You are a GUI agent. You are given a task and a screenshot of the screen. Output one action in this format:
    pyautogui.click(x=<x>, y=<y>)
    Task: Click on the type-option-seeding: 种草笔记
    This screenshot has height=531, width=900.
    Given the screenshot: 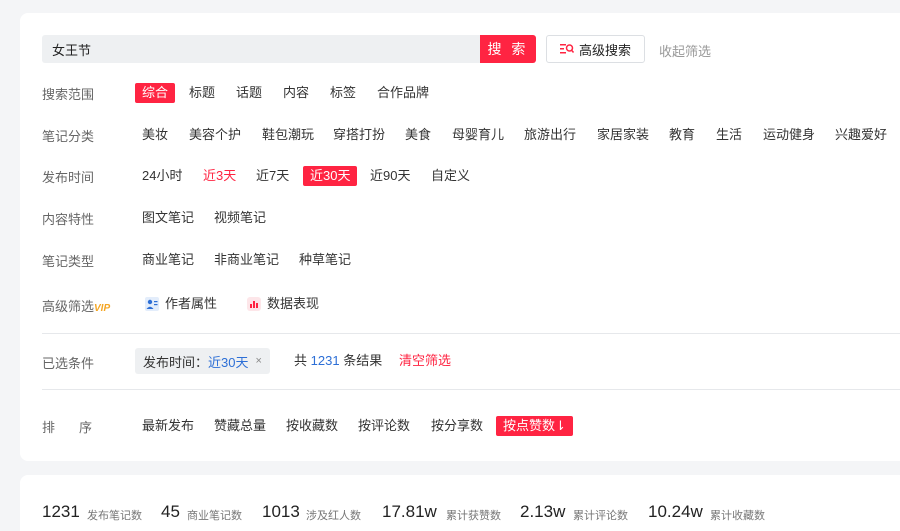 What is the action you would take?
    pyautogui.click(x=325, y=260)
    